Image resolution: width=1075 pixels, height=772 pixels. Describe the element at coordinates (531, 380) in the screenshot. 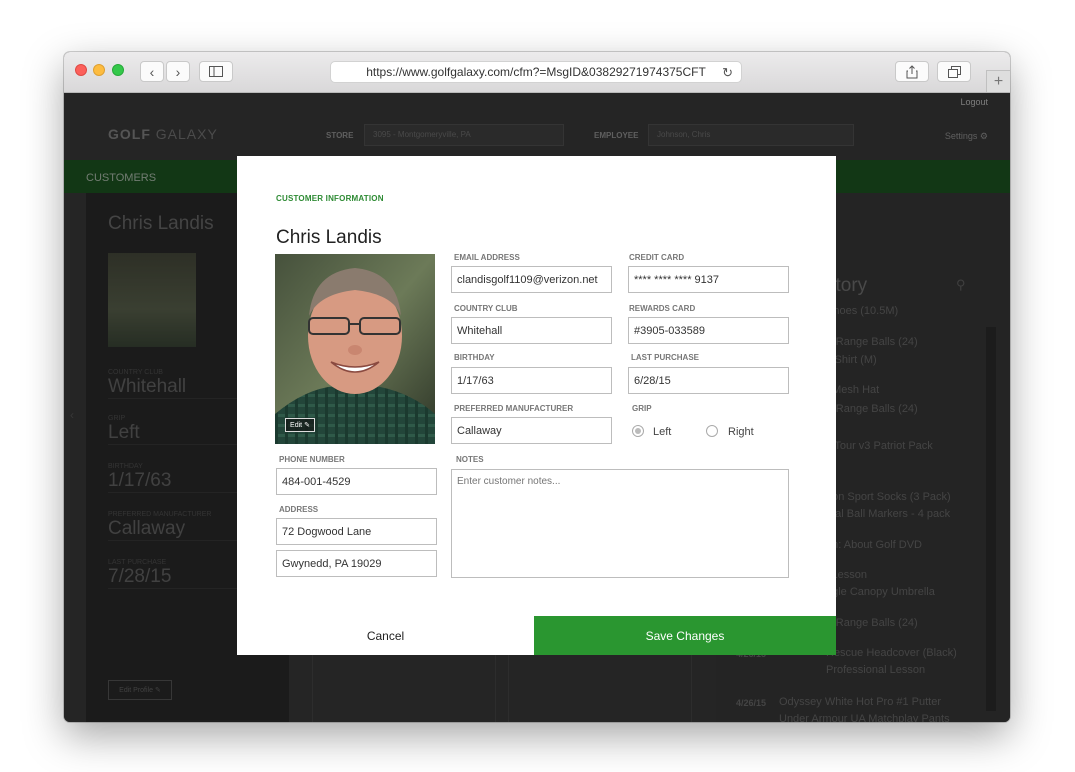

I see `birthday-field: 1/17/63` at that location.